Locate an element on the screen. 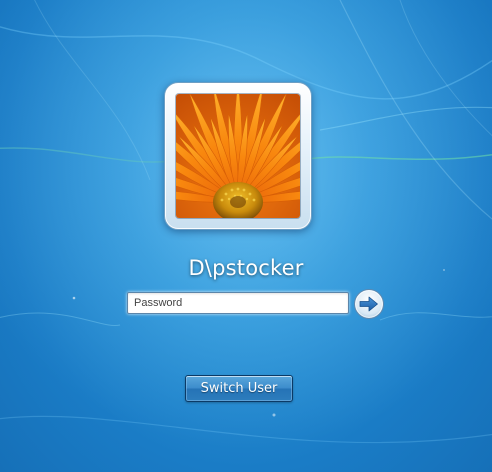 Image resolution: width=492 pixels, height=472 pixels. user-avatar-frame is located at coordinates (238, 156).